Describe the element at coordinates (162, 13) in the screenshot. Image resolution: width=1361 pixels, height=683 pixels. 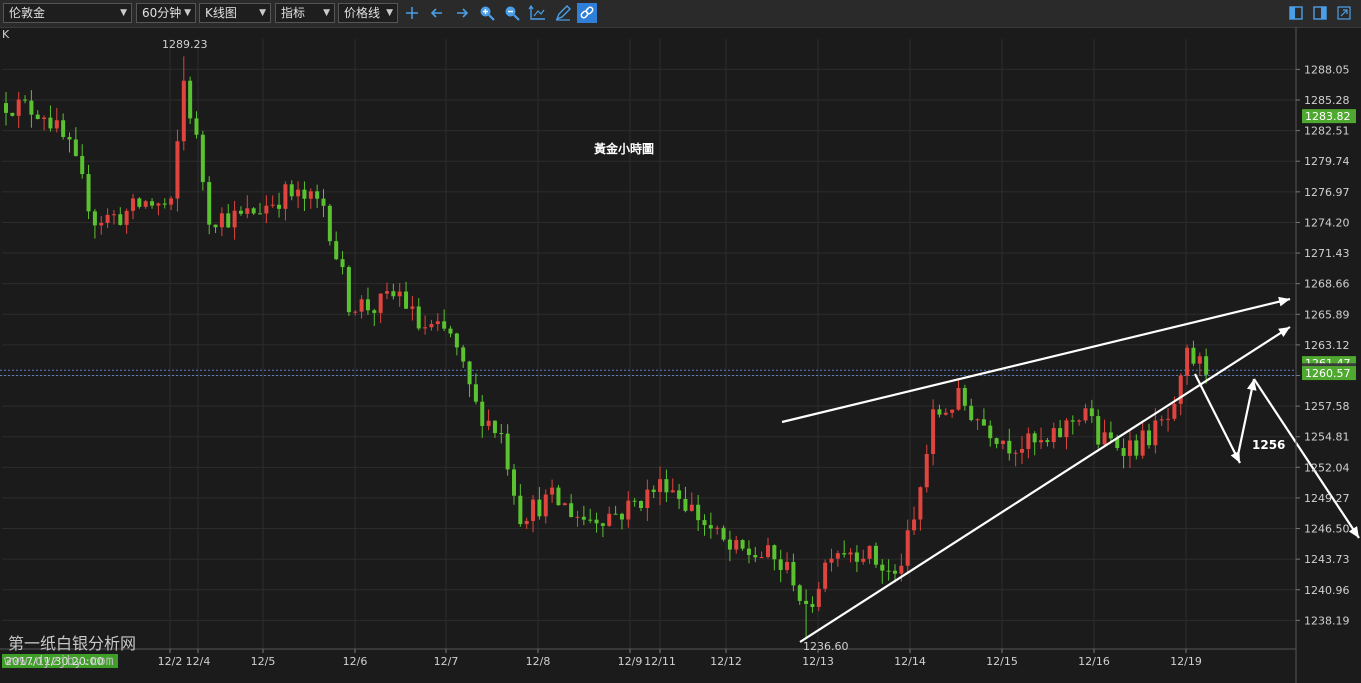
I see `period-select-label: 60分钟` at that location.